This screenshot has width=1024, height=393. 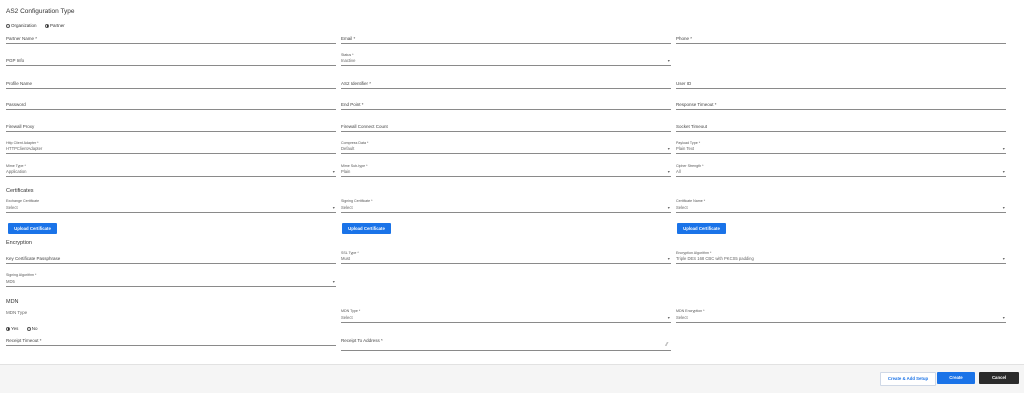 What do you see at coordinates (841, 322) in the screenshot?
I see `mdn-encryption-select` at bounding box center [841, 322].